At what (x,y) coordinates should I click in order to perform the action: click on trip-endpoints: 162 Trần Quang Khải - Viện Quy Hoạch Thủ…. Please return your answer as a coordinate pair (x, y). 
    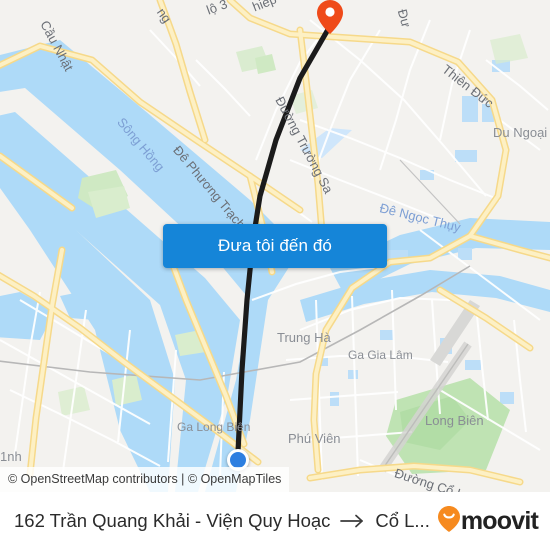
    Looking at the image, I should click on (222, 521).